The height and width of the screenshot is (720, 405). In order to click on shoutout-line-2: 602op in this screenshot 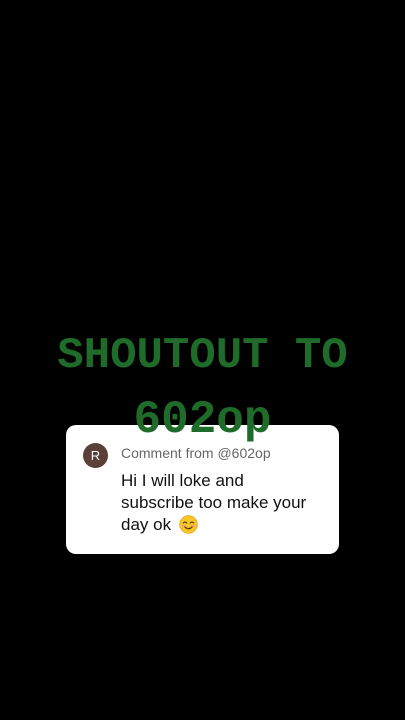, I will do `click(202, 420)`.